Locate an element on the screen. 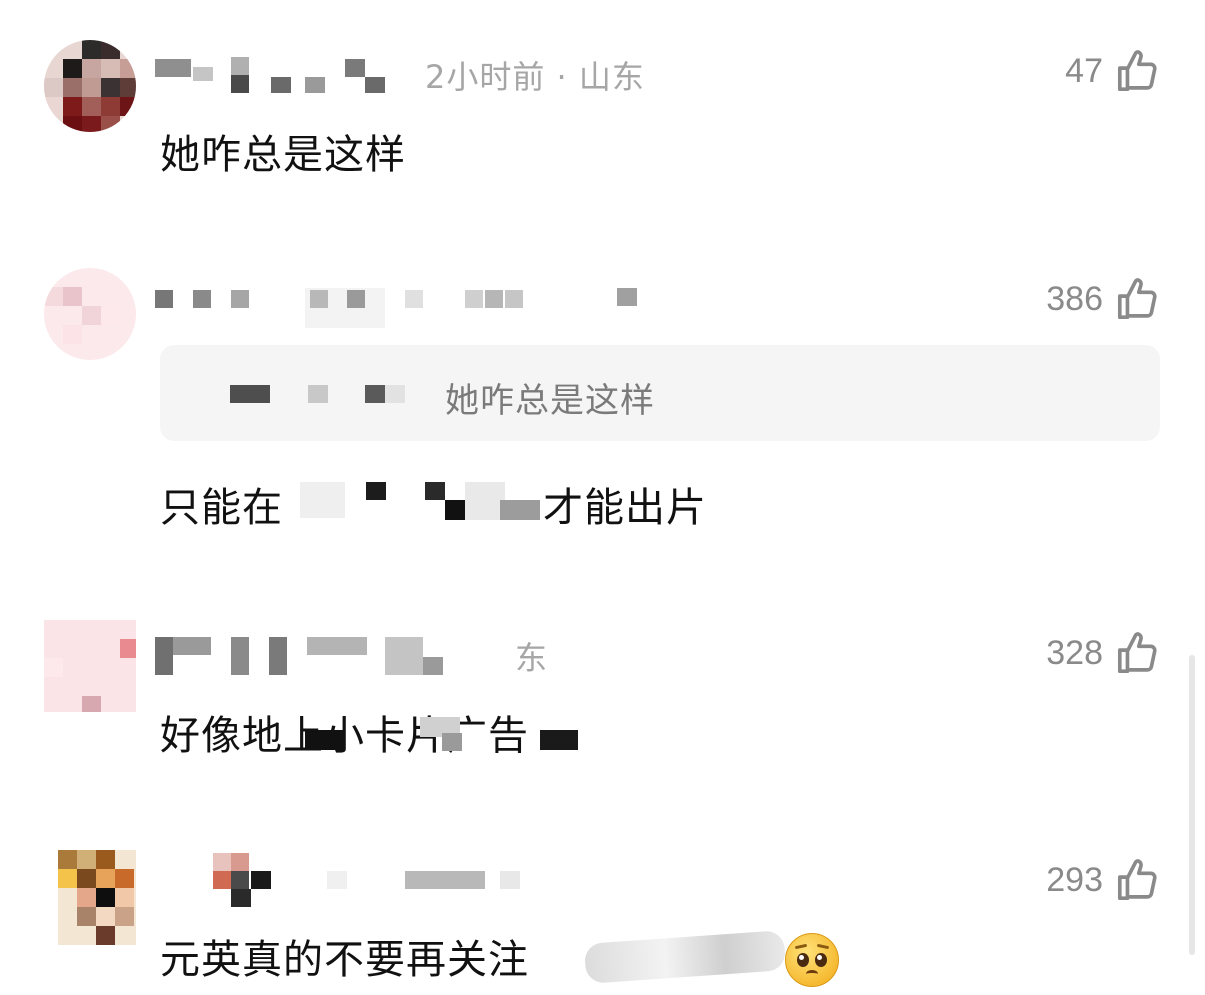  like-count: 47 is located at coordinates (1084, 70).